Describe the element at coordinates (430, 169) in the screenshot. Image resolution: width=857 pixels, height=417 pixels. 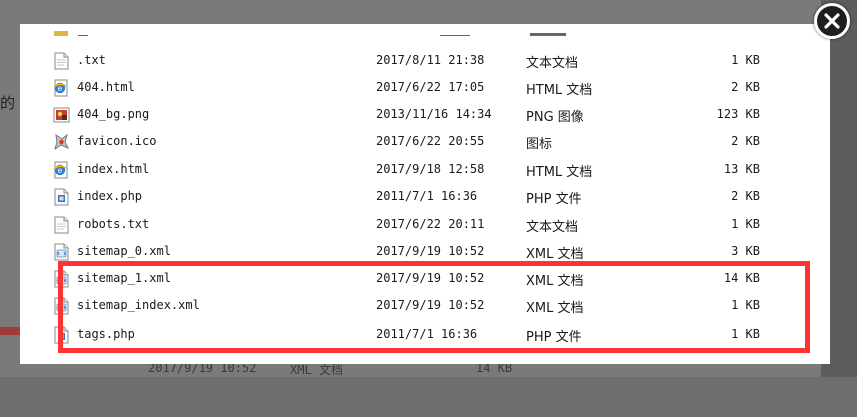
I see `file-date: 2017/9/18 12:58` at that location.